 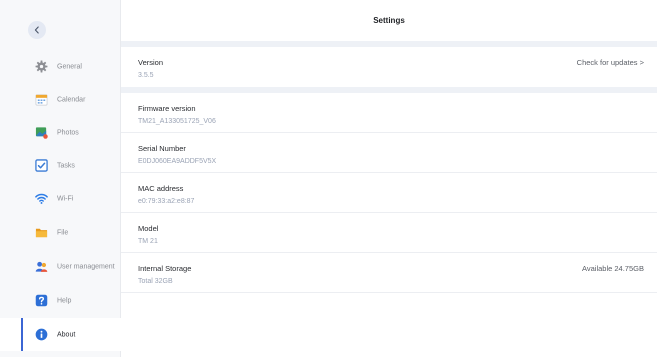 What do you see at coordinates (69, 66) in the screenshot?
I see `sidebar-item-label: General` at bounding box center [69, 66].